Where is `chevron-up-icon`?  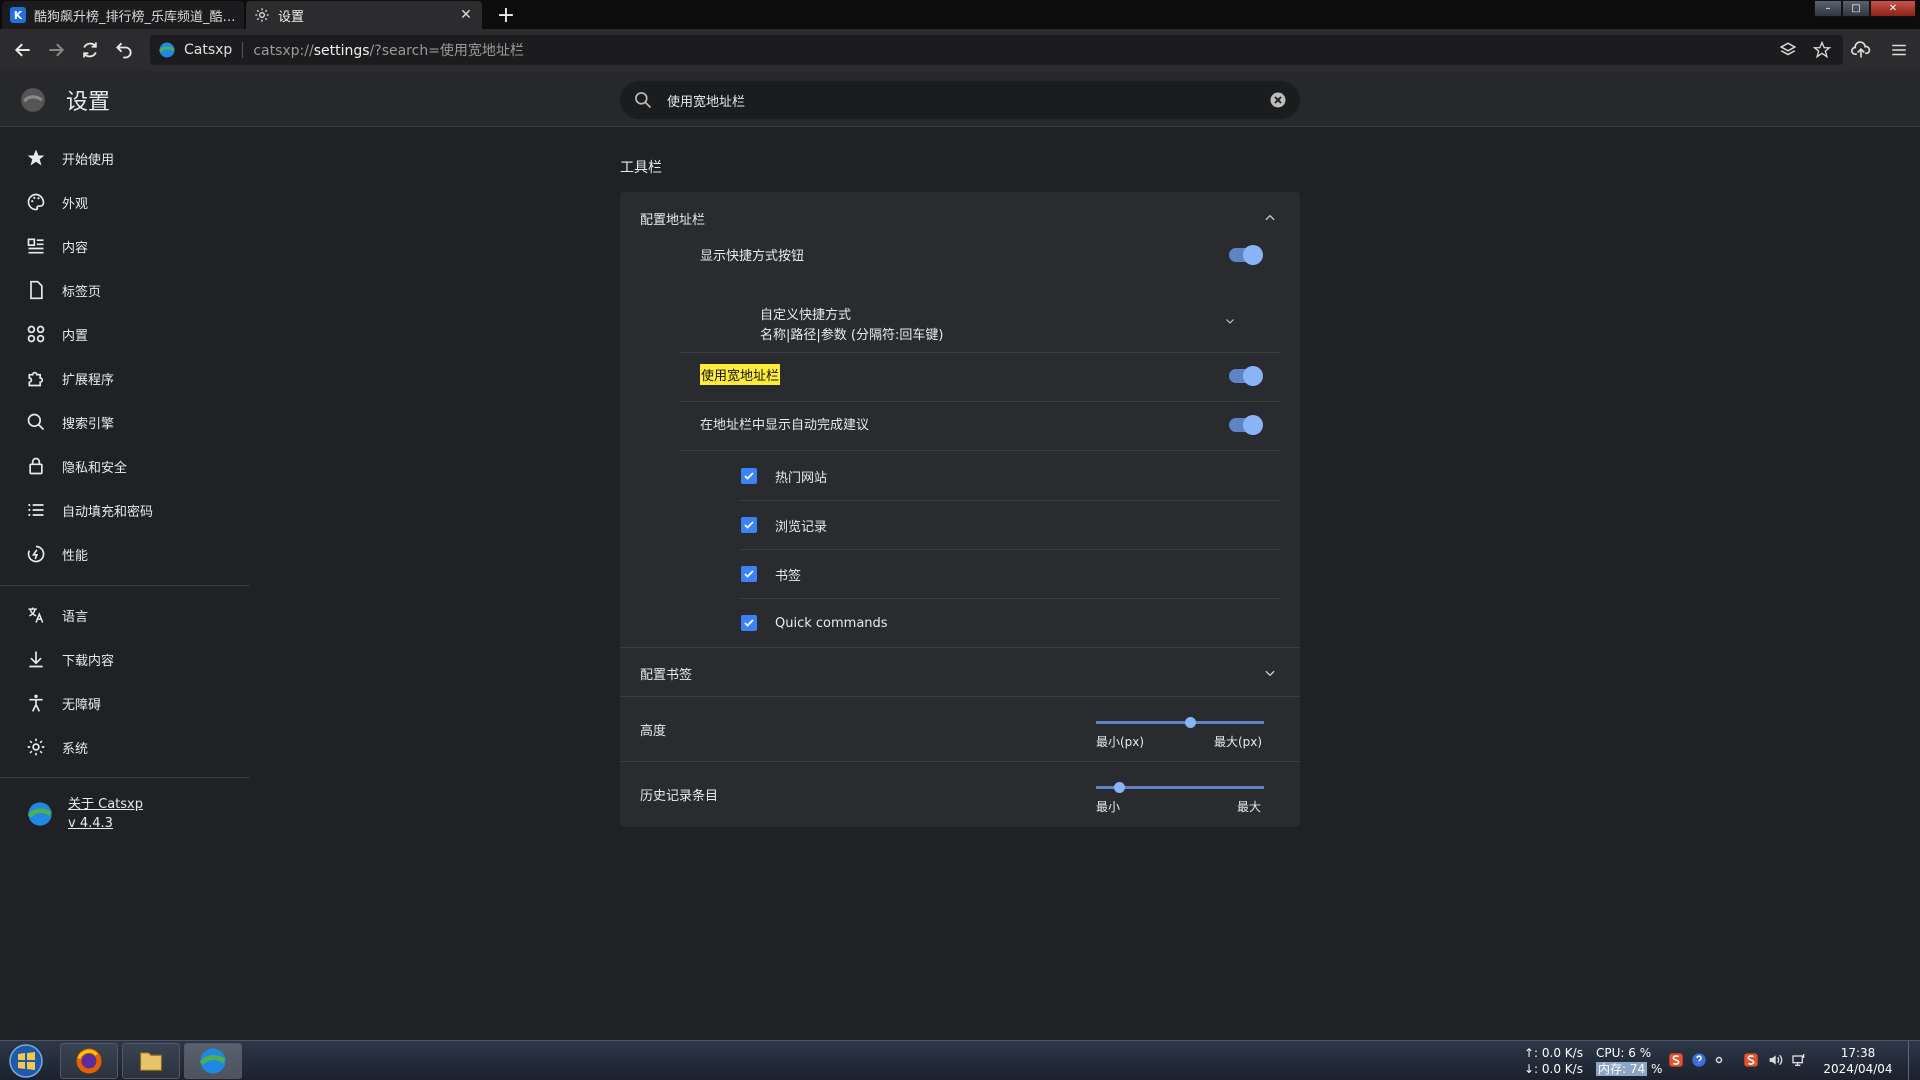
chevron-up-icon is located at coordinates (1270, 218).